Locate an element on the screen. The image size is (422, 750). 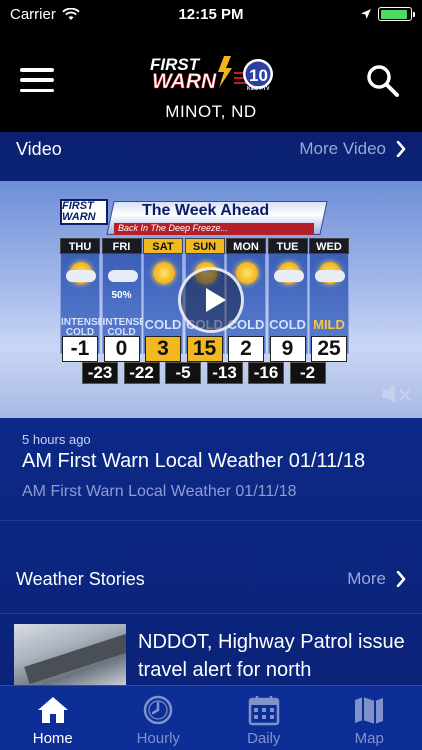
more-video-link: More Video is located at coordinates (352, 149).